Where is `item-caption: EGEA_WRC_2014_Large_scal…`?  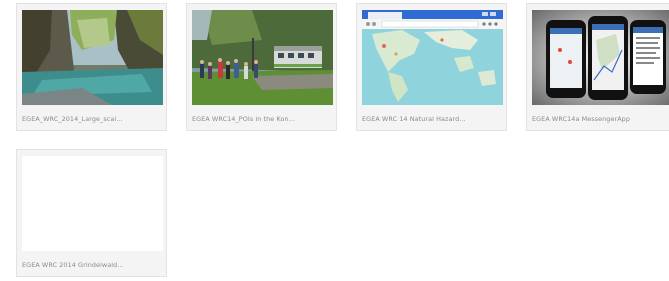 item-caption: EGEA_WRC_2014_Large_scal… is located at coordinates (92, 119).